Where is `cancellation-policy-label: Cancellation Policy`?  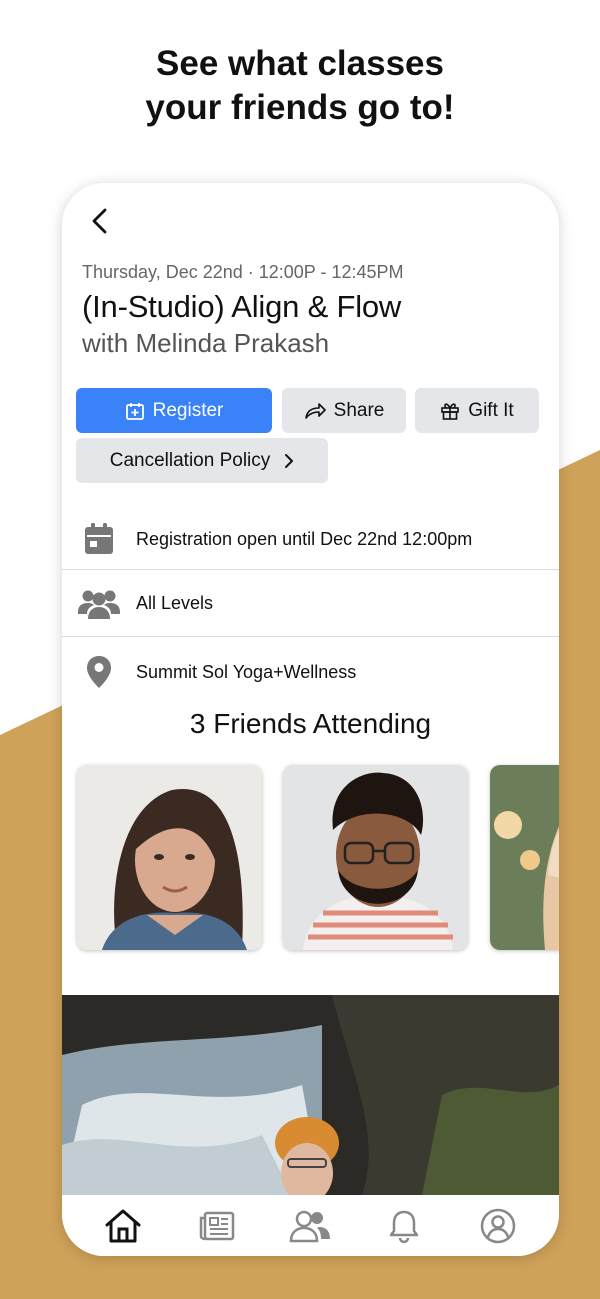
cancellation-policy-label: Cancellation Policy is located at coordinates (190, 460).